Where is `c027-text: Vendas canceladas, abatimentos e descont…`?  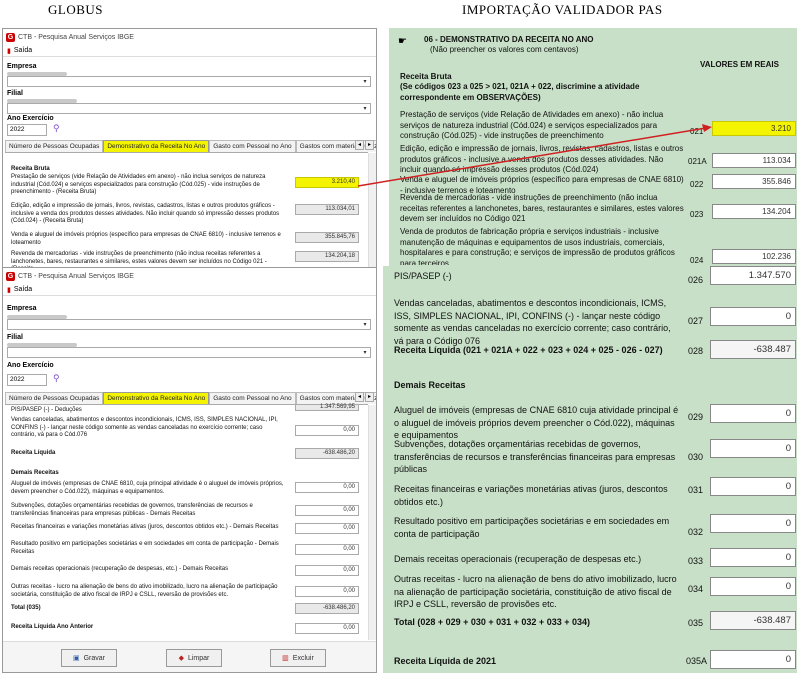
c027-text: Vendas canceladas, abatimentos e descont… is located at coordinates (532, 322).